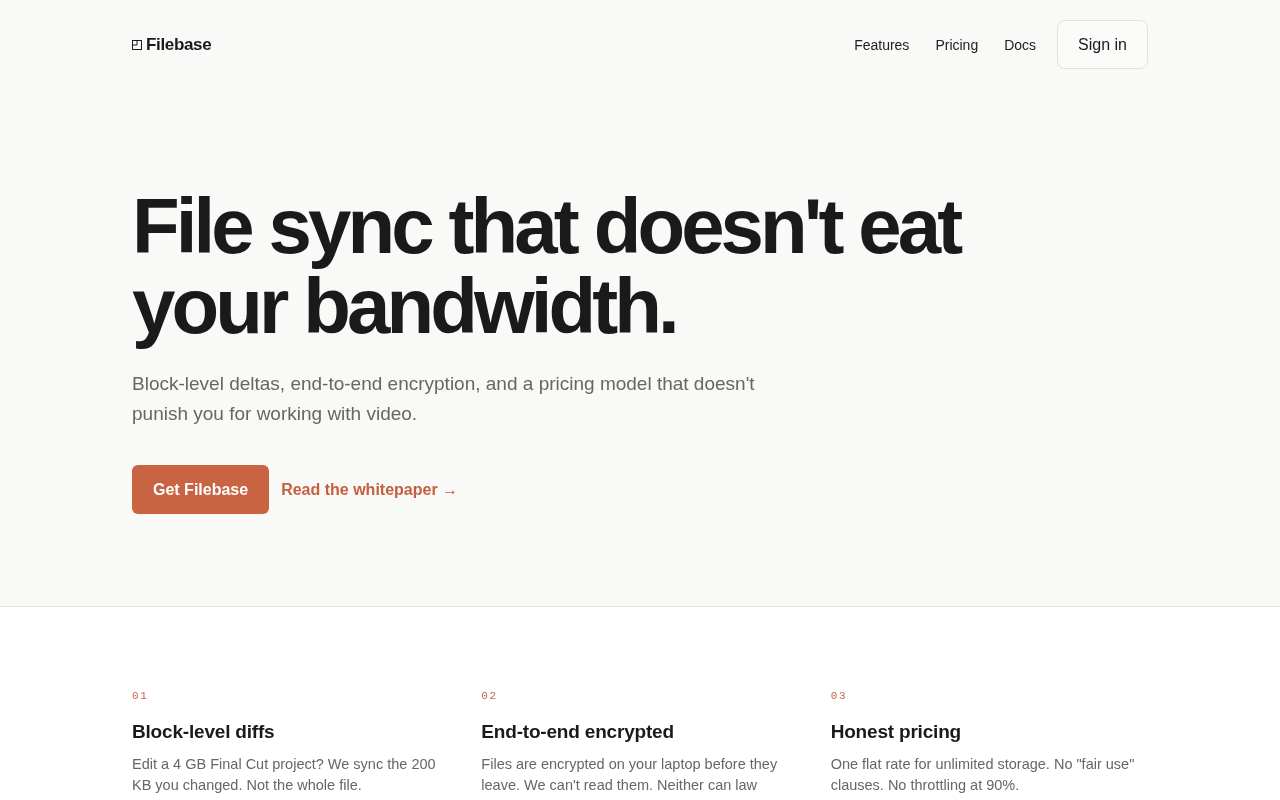  I want to click on nav-link: Docs, so click(1020, 44).